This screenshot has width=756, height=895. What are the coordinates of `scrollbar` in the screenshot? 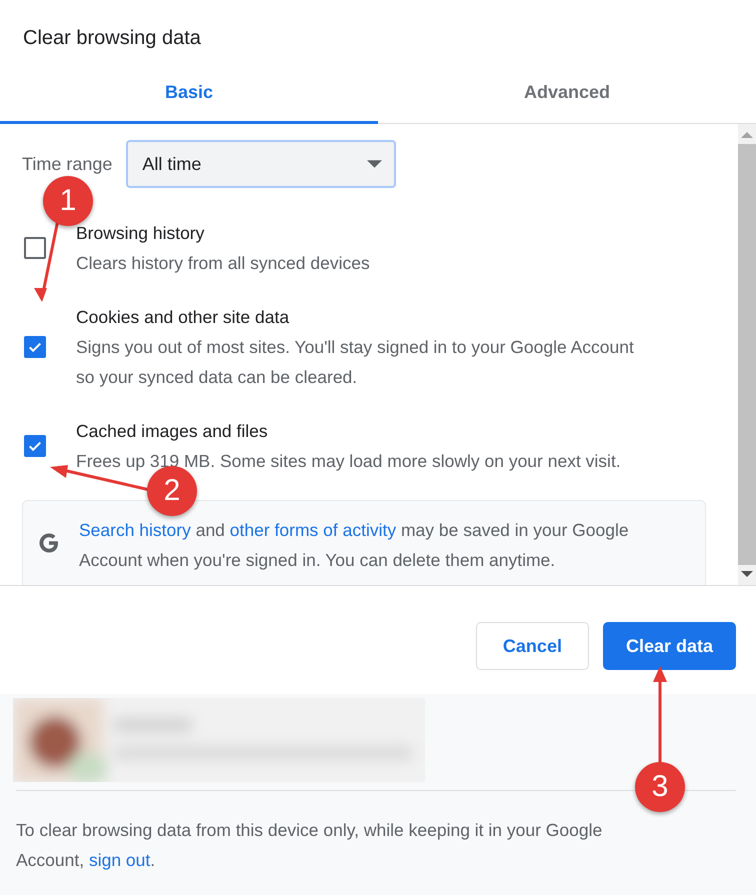 It's located at (747, 354).